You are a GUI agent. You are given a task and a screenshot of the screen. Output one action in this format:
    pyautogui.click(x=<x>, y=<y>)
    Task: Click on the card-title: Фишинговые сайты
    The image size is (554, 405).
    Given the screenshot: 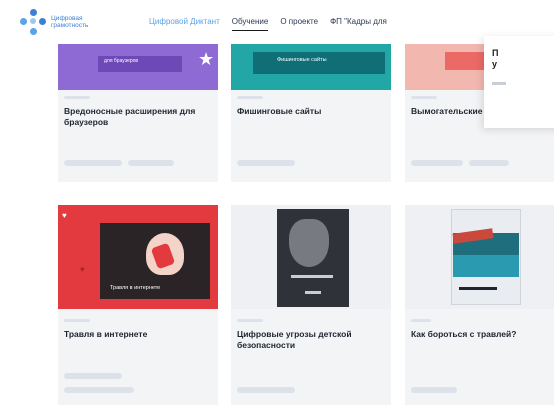 What is the action you would take?
    pyautogui.click(x=279, y=111)
    